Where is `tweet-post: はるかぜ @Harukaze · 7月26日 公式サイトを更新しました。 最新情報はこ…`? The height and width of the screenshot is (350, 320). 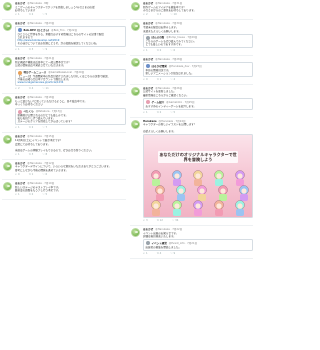
tweet-post: はるかぜ @Harukaze · 7月26日 公式サイトを更新しました。 最新情報はこ… is located at coordinates (191, 100).